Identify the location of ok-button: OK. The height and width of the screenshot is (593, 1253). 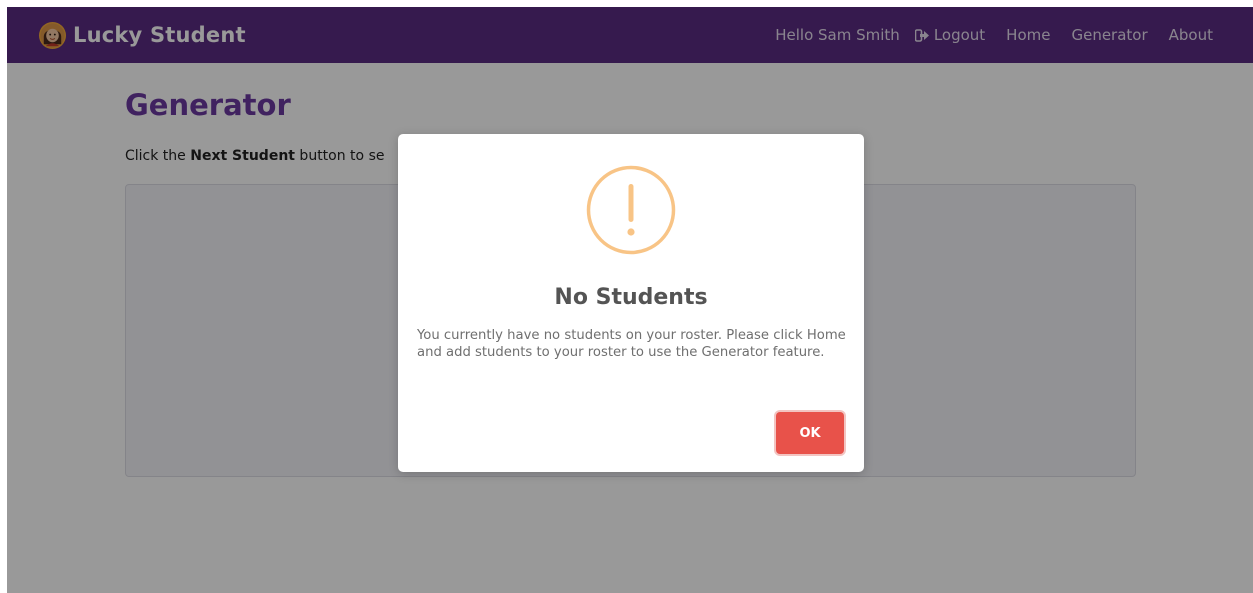
(810, 433).